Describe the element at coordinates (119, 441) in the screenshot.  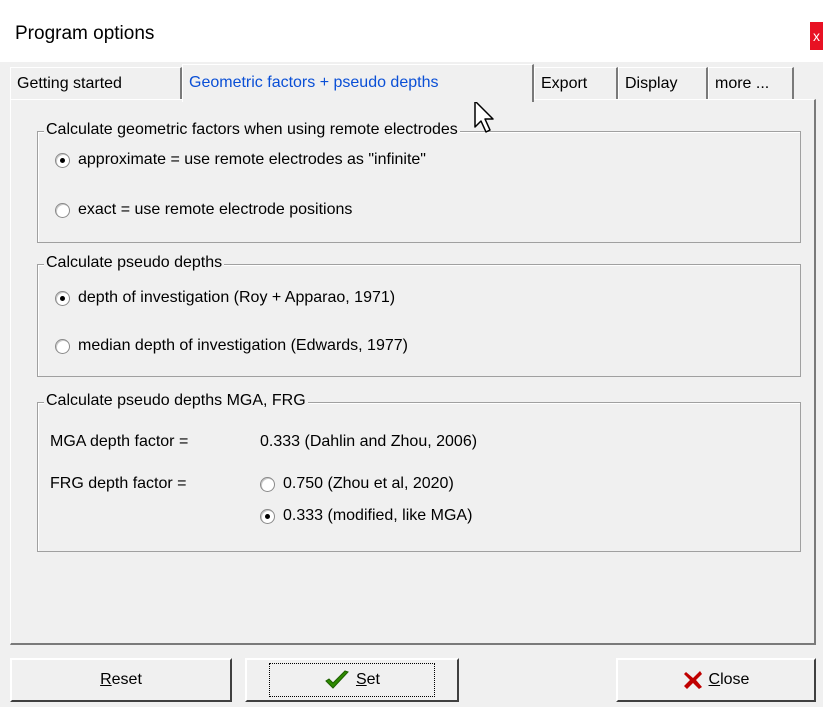
I see `mga-label: MGA depth factor =` at that location.